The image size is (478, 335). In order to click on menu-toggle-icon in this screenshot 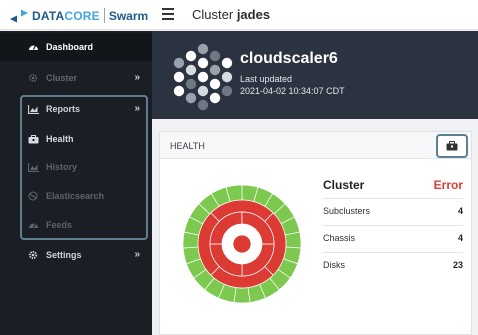, I will do `click(168, 14)`.